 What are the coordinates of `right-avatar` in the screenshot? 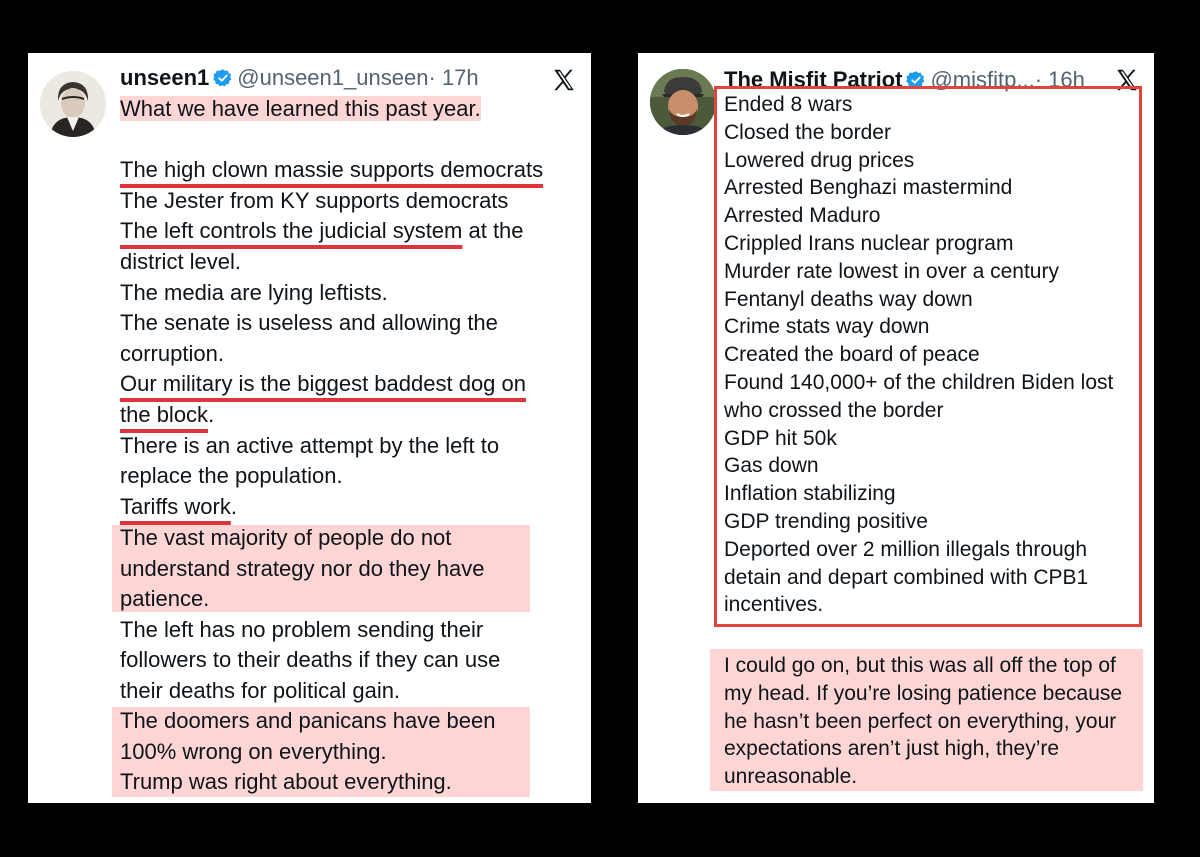 It's located at (683, 102).